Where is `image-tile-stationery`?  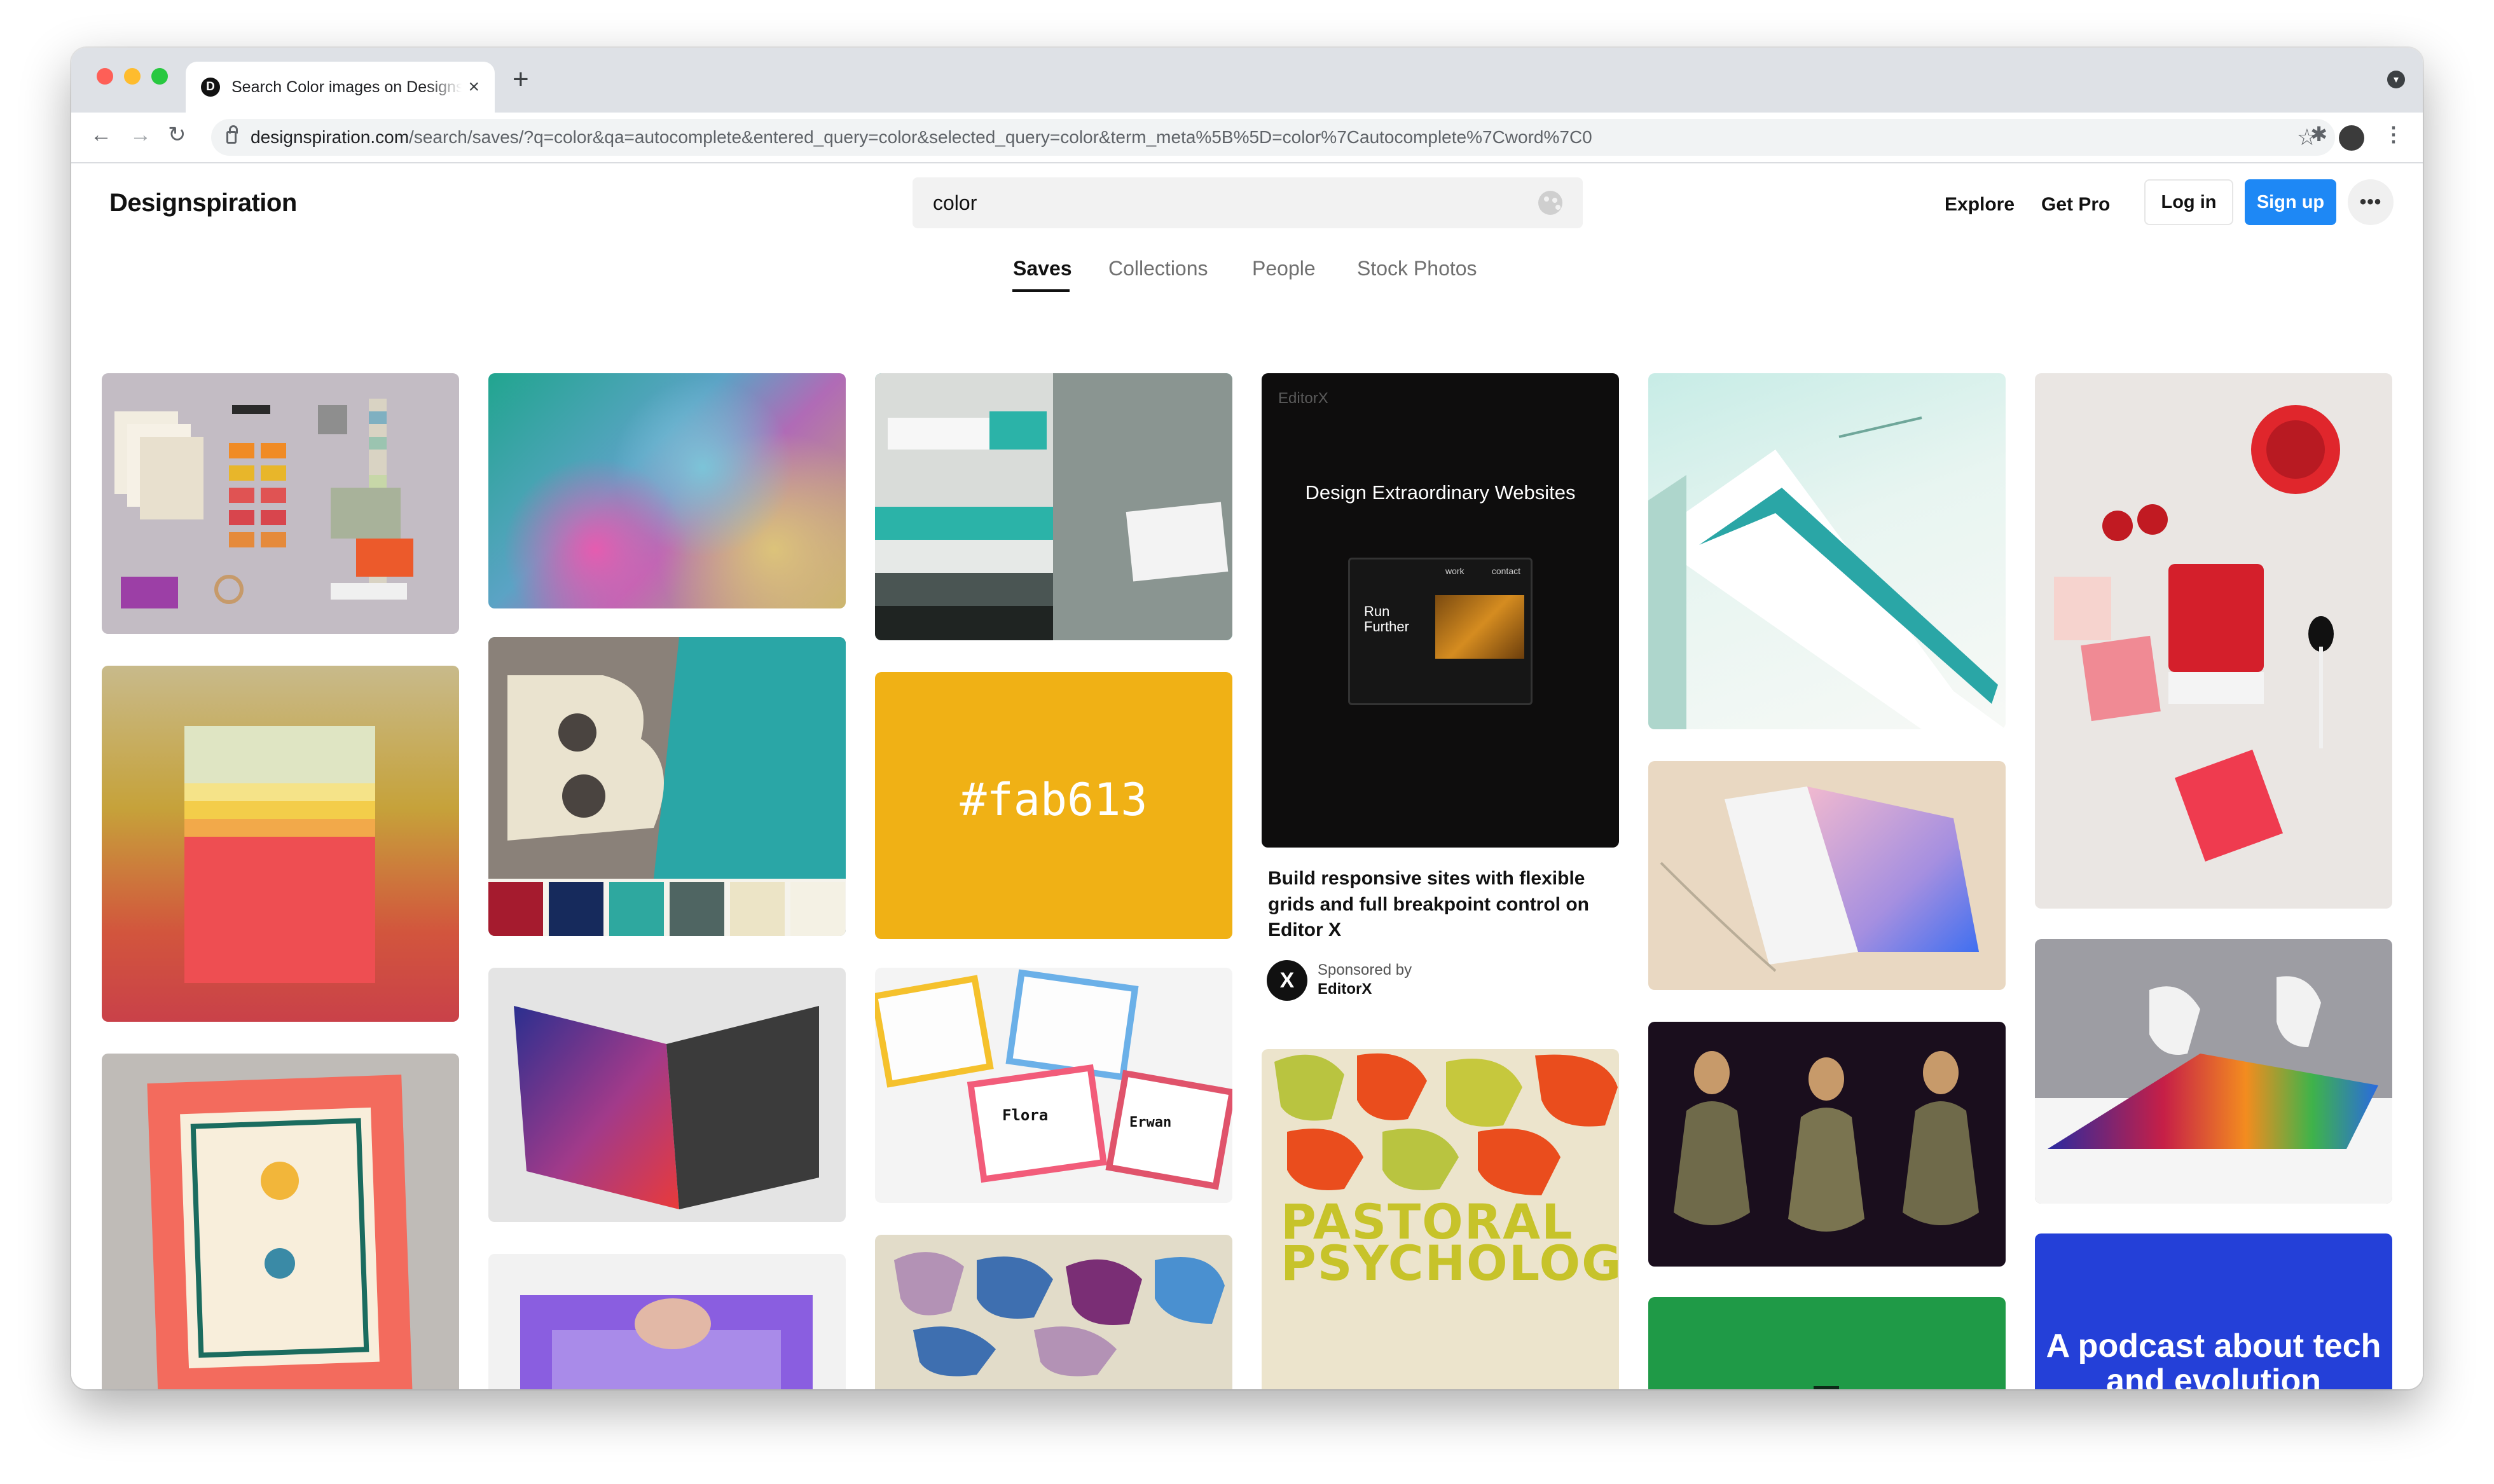
image-tile-stationery is located at coordinates (280, 503).